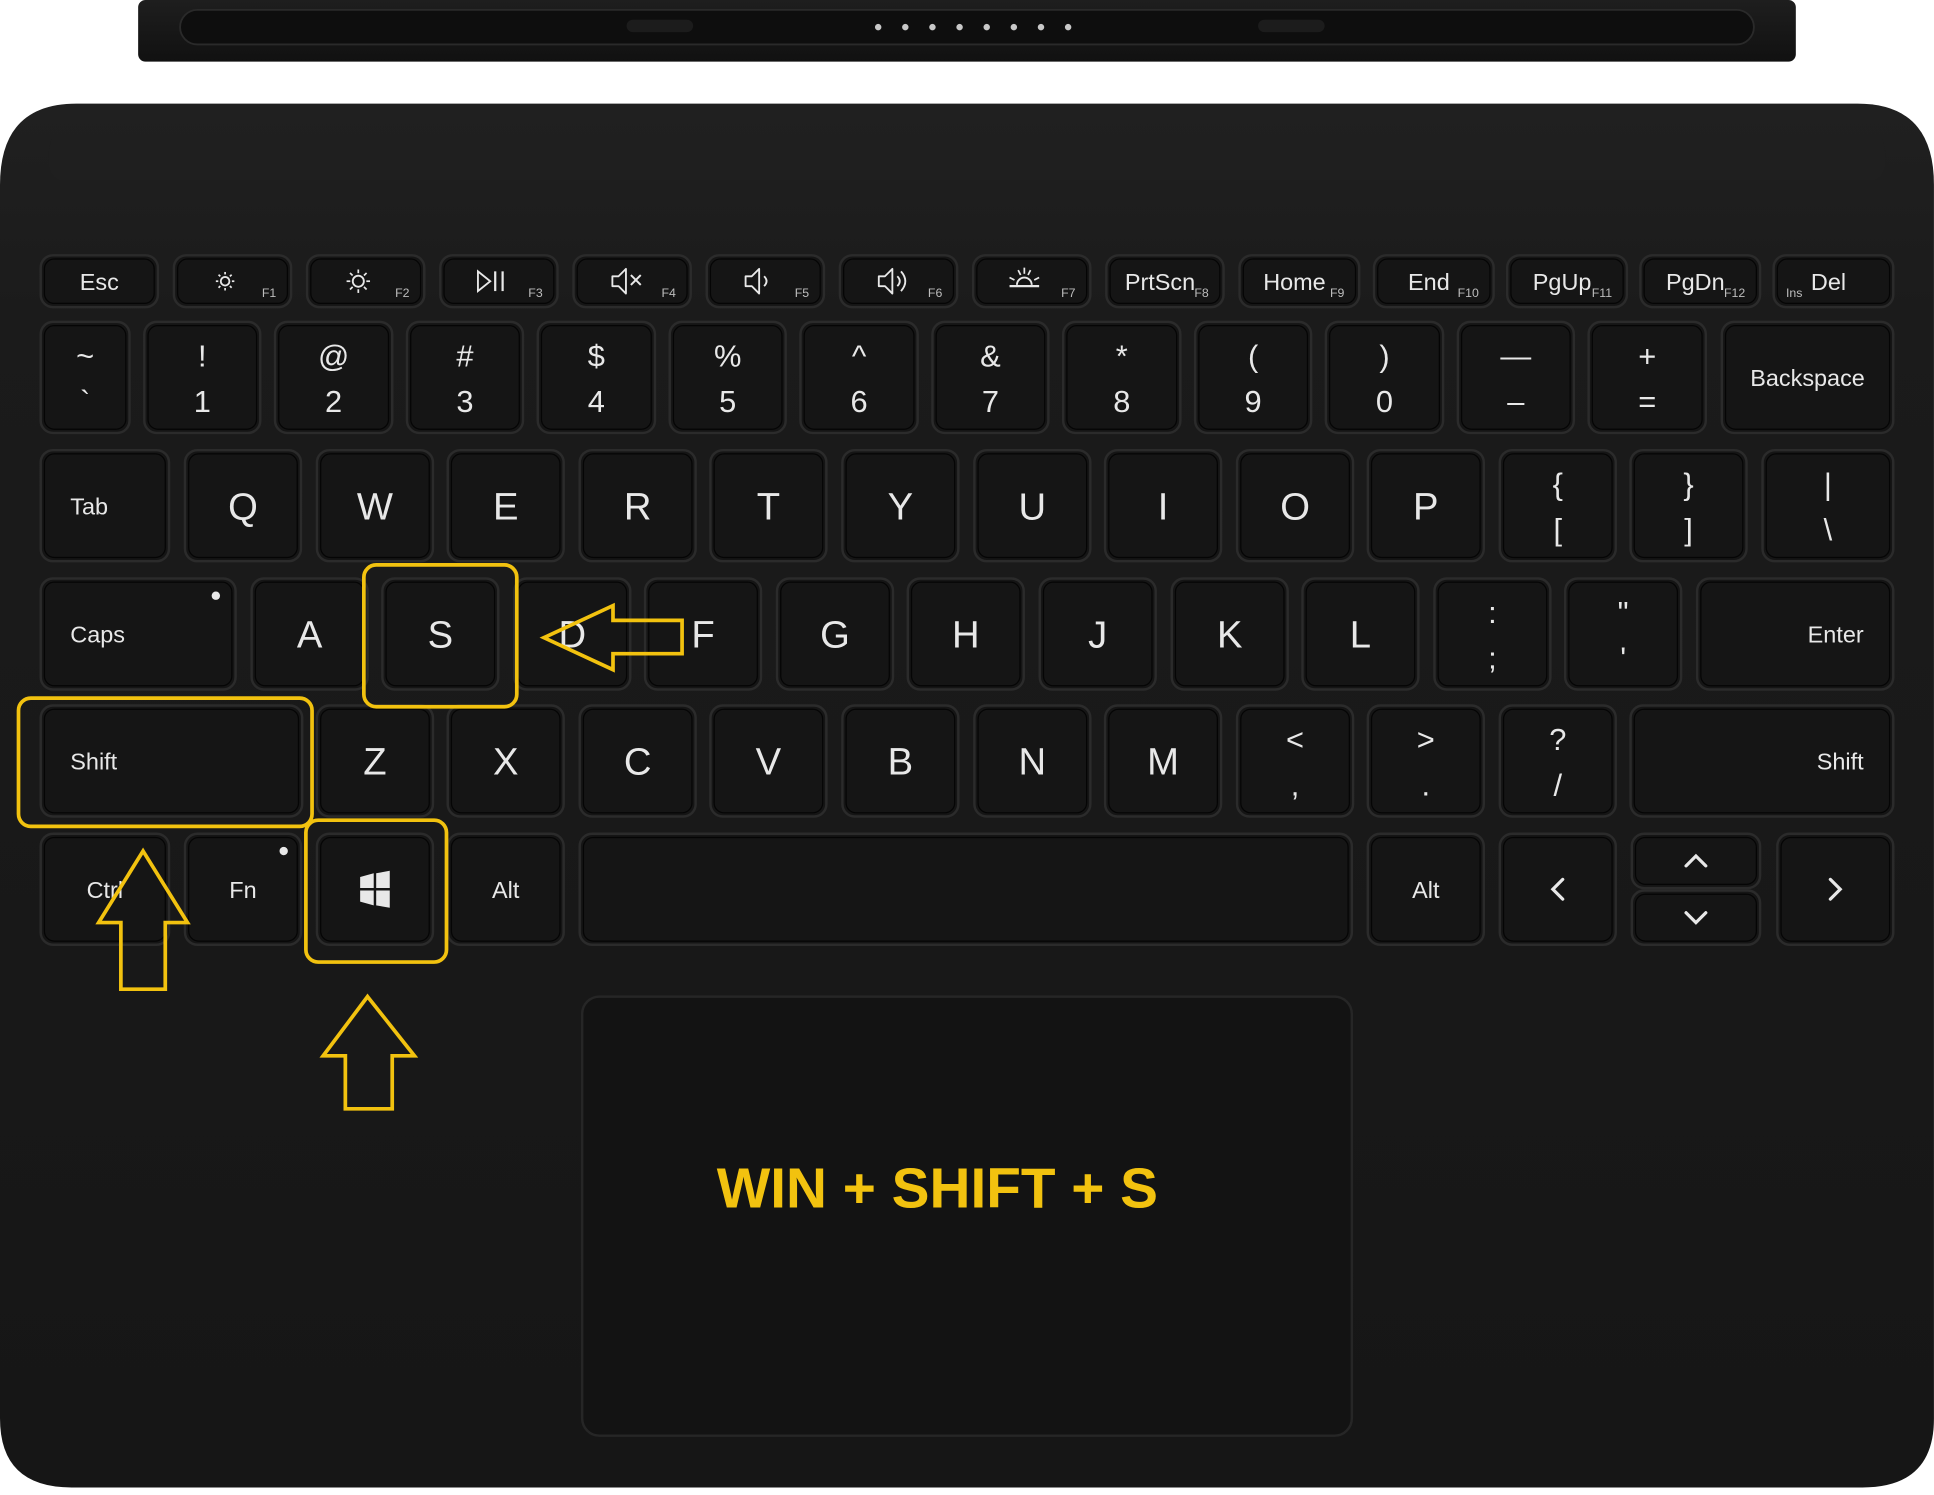 The image size is (1934, 1495). What do you see at coordinates (1557, 505) in the screenshot?
I see `key-bracket-open: {[` at bounding box center [1557, 505].